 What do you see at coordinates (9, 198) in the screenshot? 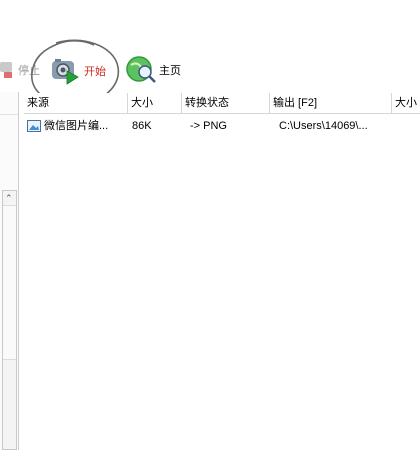
I see `chevron-up-icon: ⌃` at bounding box center [9, 198].